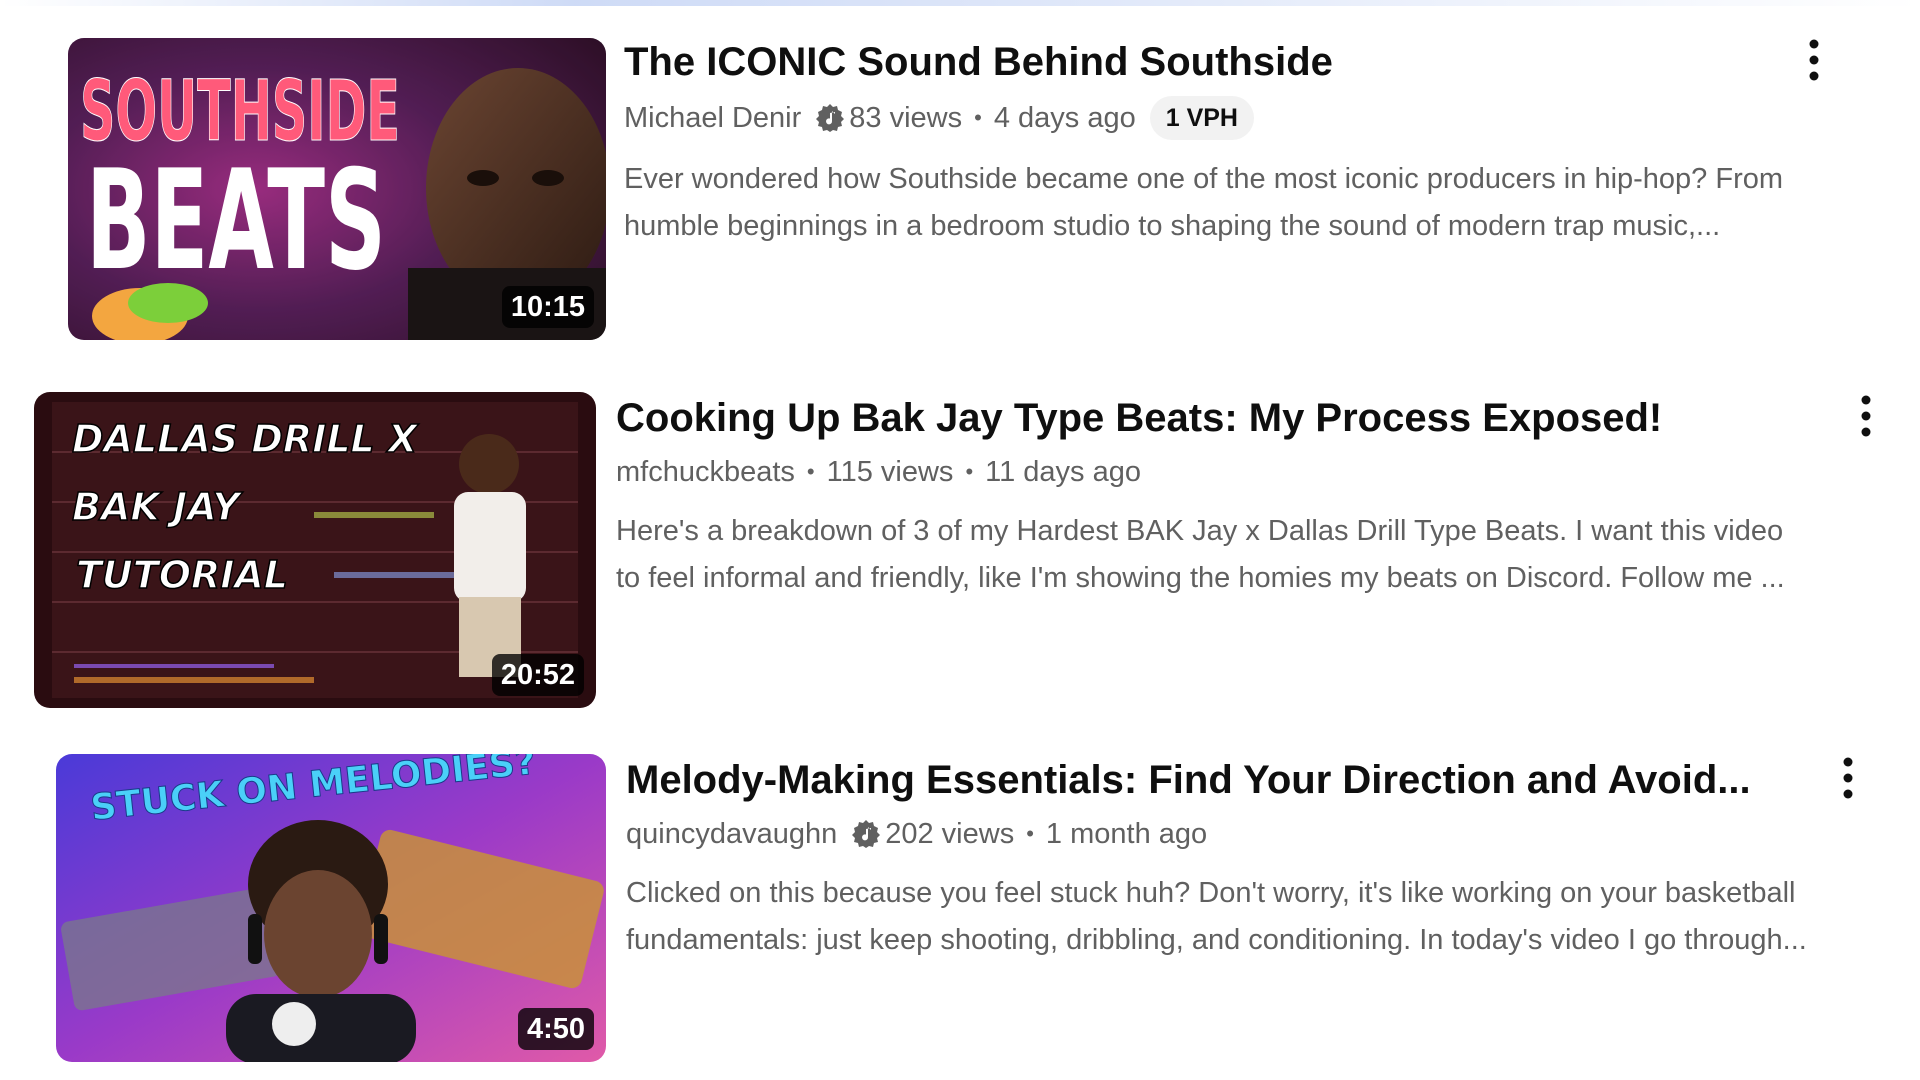  I want to click on channel-name: mfchuckbeats, so click(705, 472).